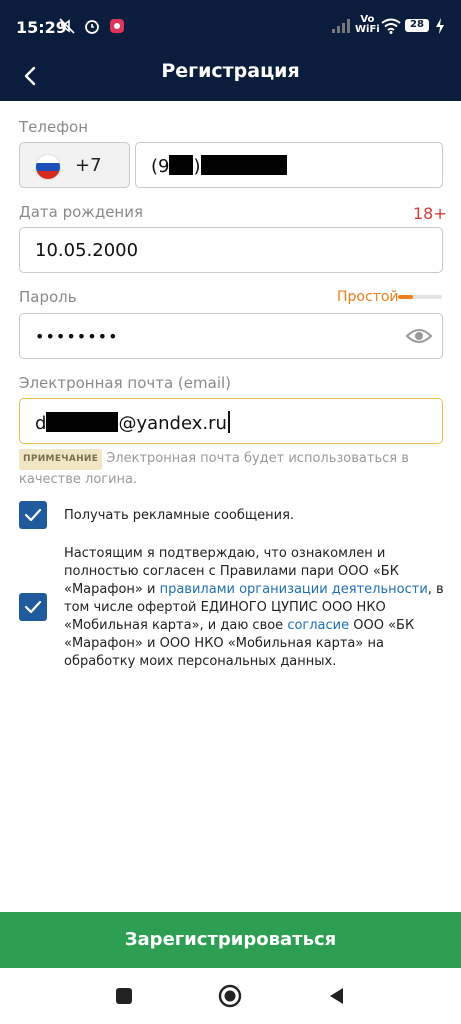  I want to click on wifi-icon, so click(391, 26).